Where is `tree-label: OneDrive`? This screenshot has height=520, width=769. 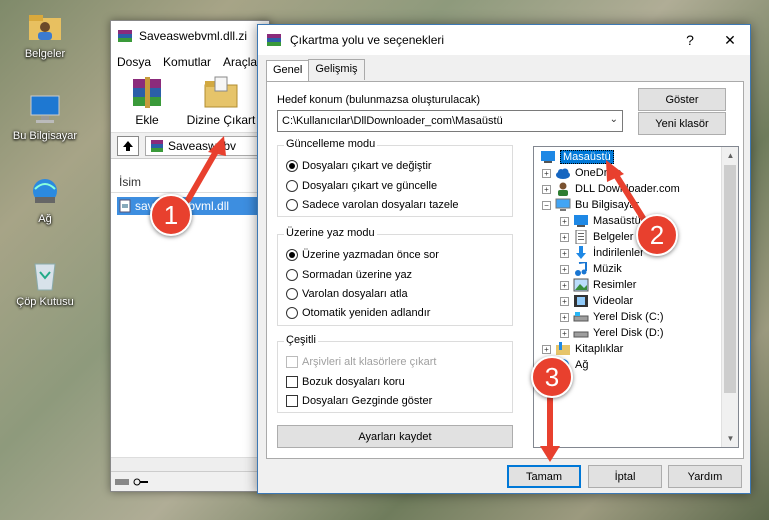 tree-label: OneDrive is located at coordinates (598, 173).